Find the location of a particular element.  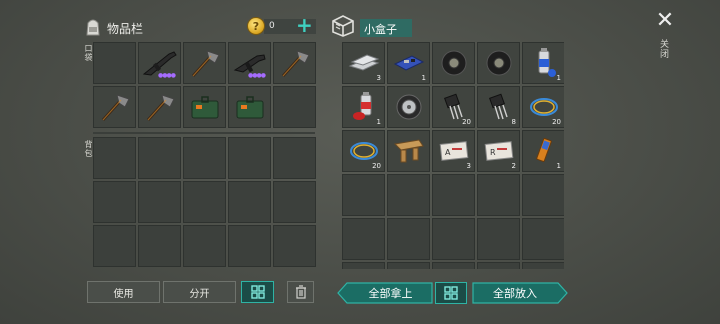

container-slot: R2 is located at coordinates (498, 151).